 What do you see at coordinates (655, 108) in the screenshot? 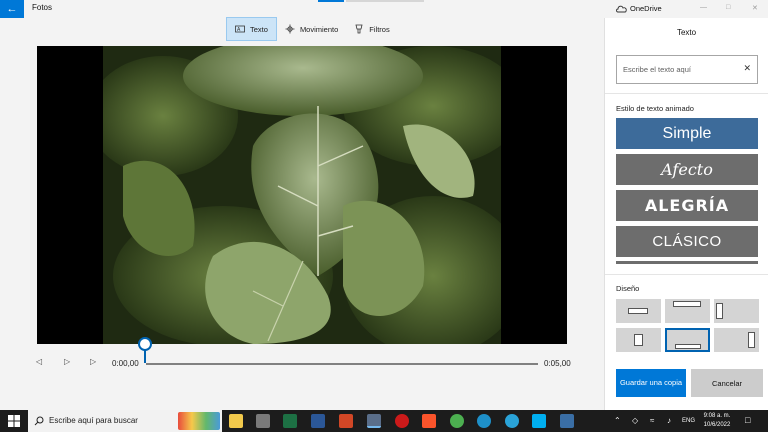
I see `animated-style-label: Estilo de texto animado` at bounding box center [655, 108].